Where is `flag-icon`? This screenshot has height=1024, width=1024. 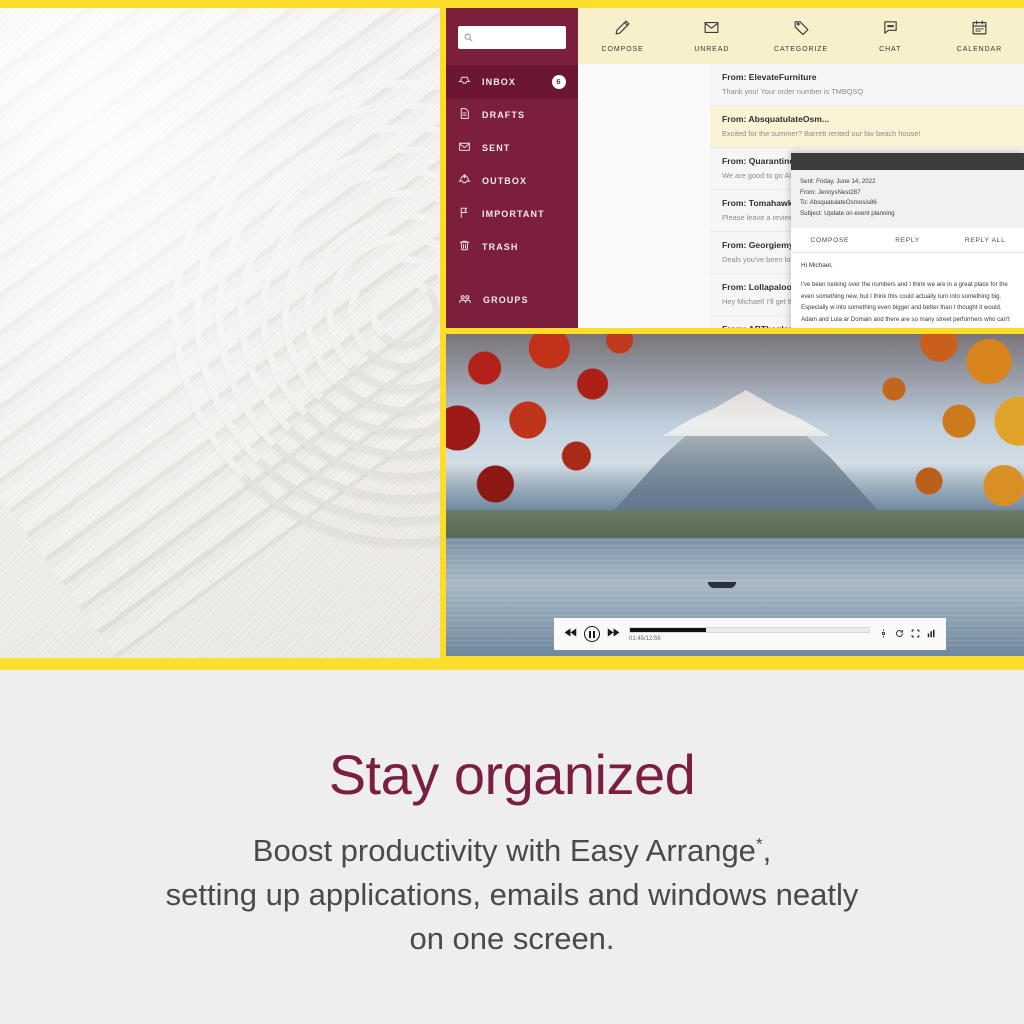 flag-icon is located at coordinates (464, 213).